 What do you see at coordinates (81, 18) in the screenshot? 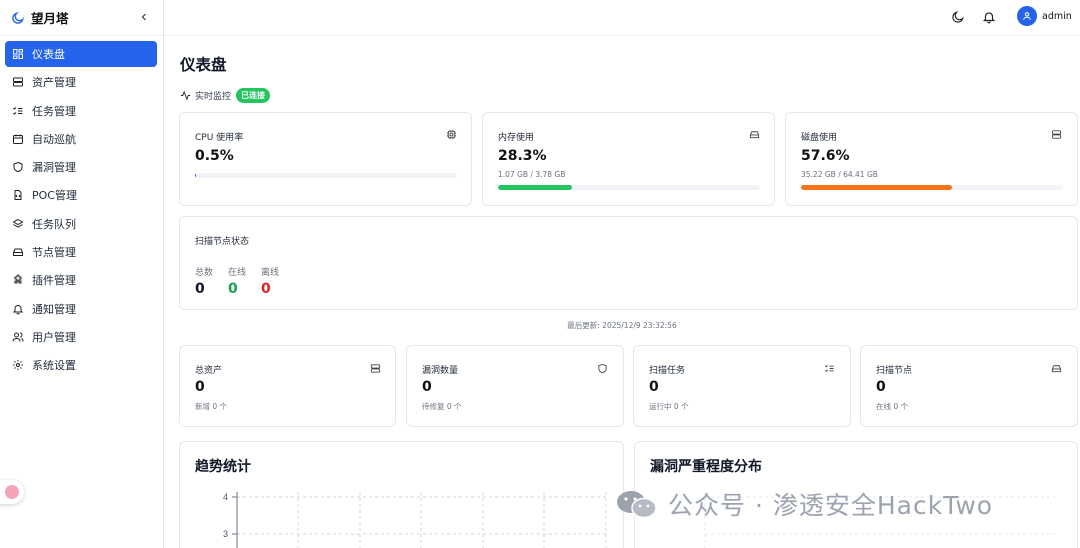
I see `brand: 望月塔` at bounding box center [81, 18].